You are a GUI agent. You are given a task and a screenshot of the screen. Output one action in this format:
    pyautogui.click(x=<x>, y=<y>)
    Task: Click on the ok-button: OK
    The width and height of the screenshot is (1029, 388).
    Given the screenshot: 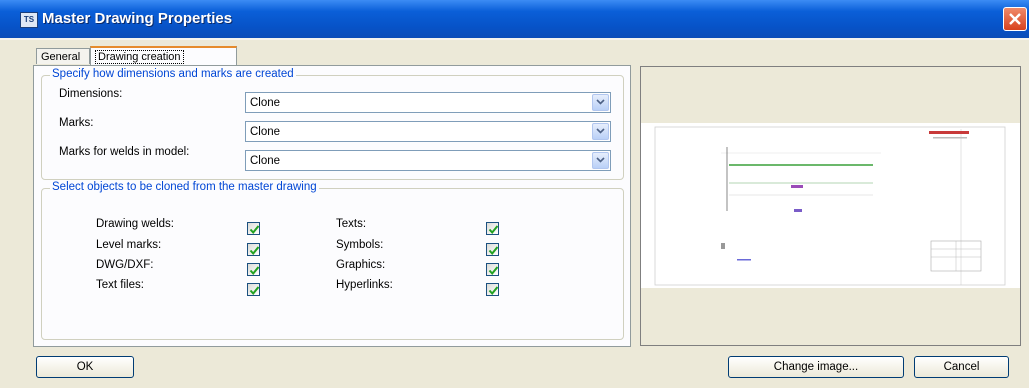 What is the action you would take?
    pyautogui.click(x=85, y=367)
    